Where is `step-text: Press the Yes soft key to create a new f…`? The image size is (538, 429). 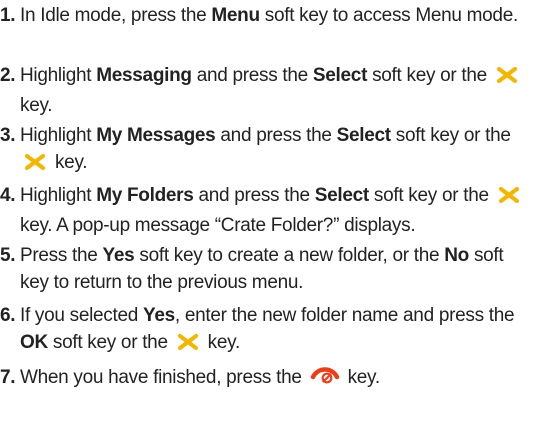 step-text: Press the Yes soft key to create a new f… is located at coordinates (267, 269).